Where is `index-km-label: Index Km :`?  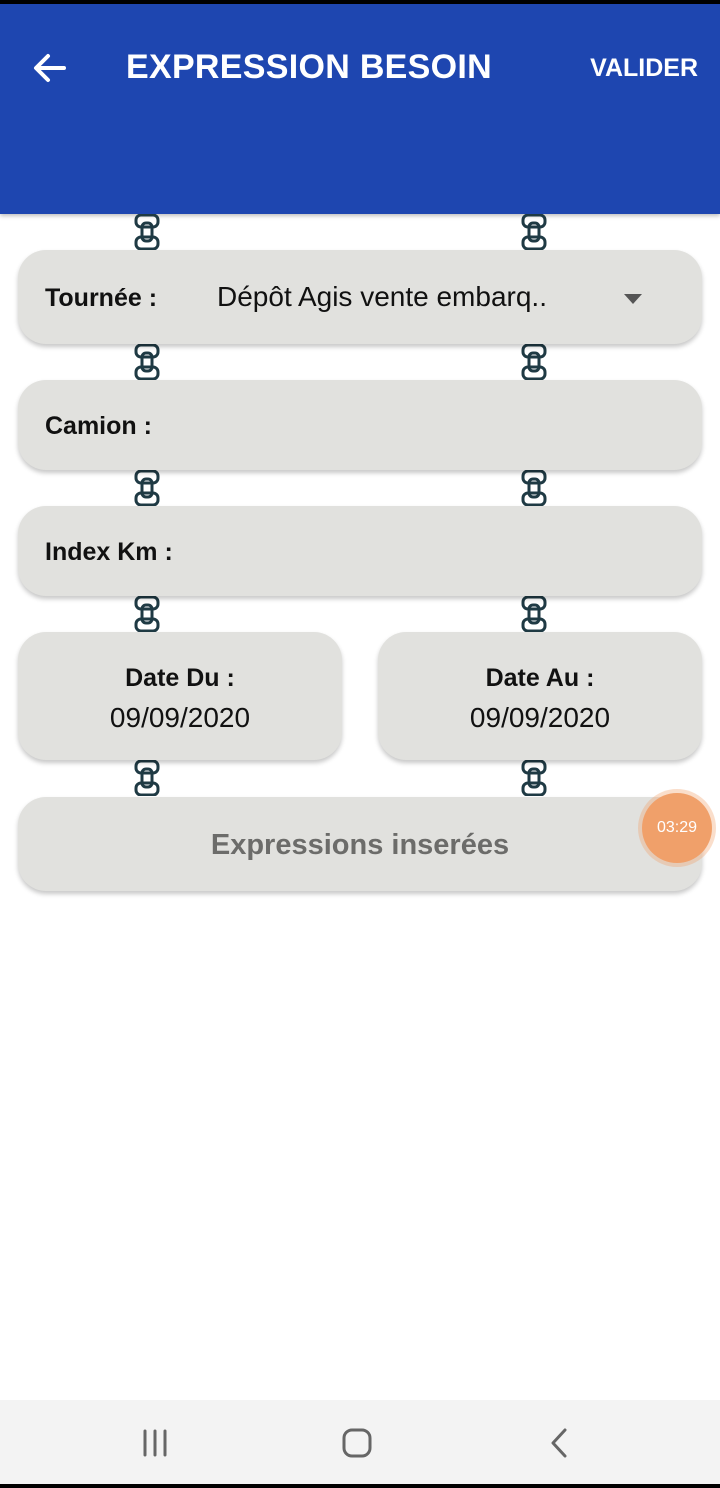 index-km-label: Index Km : is located at coordinates (109, 552).